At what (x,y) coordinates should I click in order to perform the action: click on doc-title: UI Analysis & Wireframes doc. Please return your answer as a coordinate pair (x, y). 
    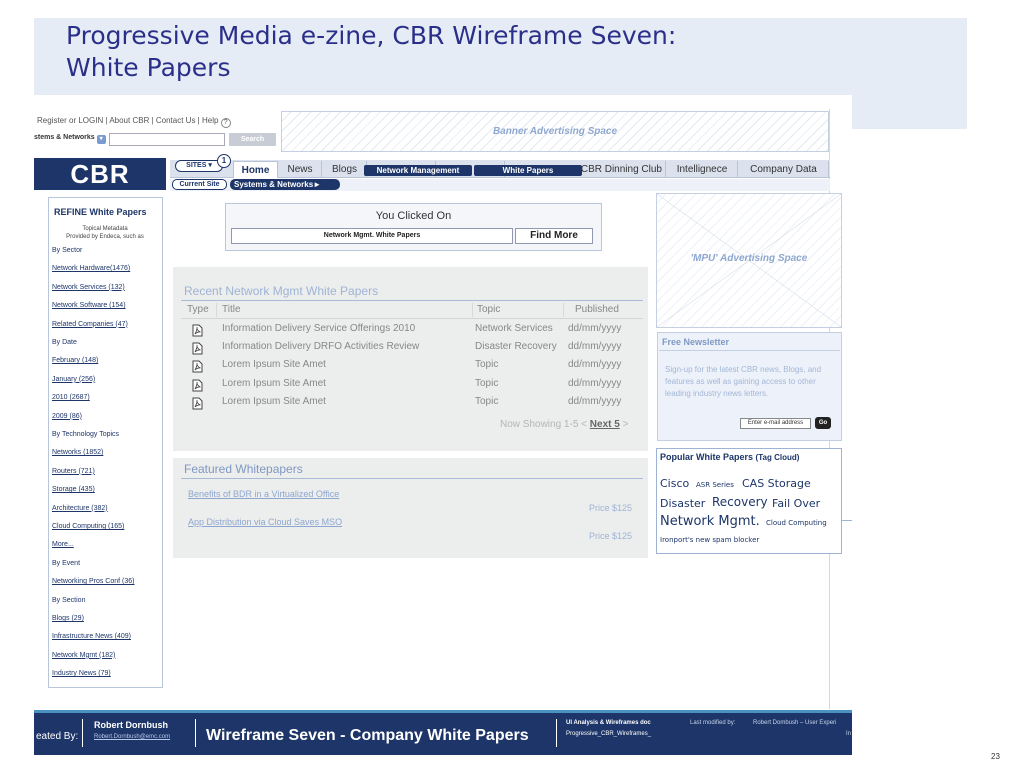
    Looking at the image, I should click on (608, 723).